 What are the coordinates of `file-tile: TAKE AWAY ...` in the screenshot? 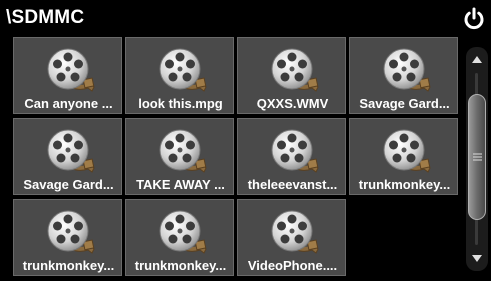 It's located at (179, 156).